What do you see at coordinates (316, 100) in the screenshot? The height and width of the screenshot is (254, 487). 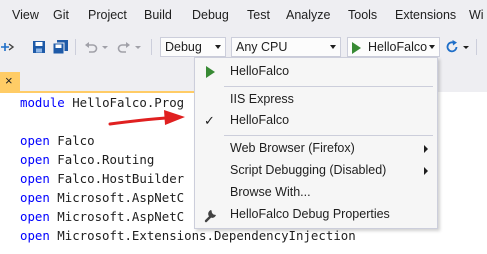 I see `menu-item-iis-express: IIS Express` at bounding box center [316, 100].